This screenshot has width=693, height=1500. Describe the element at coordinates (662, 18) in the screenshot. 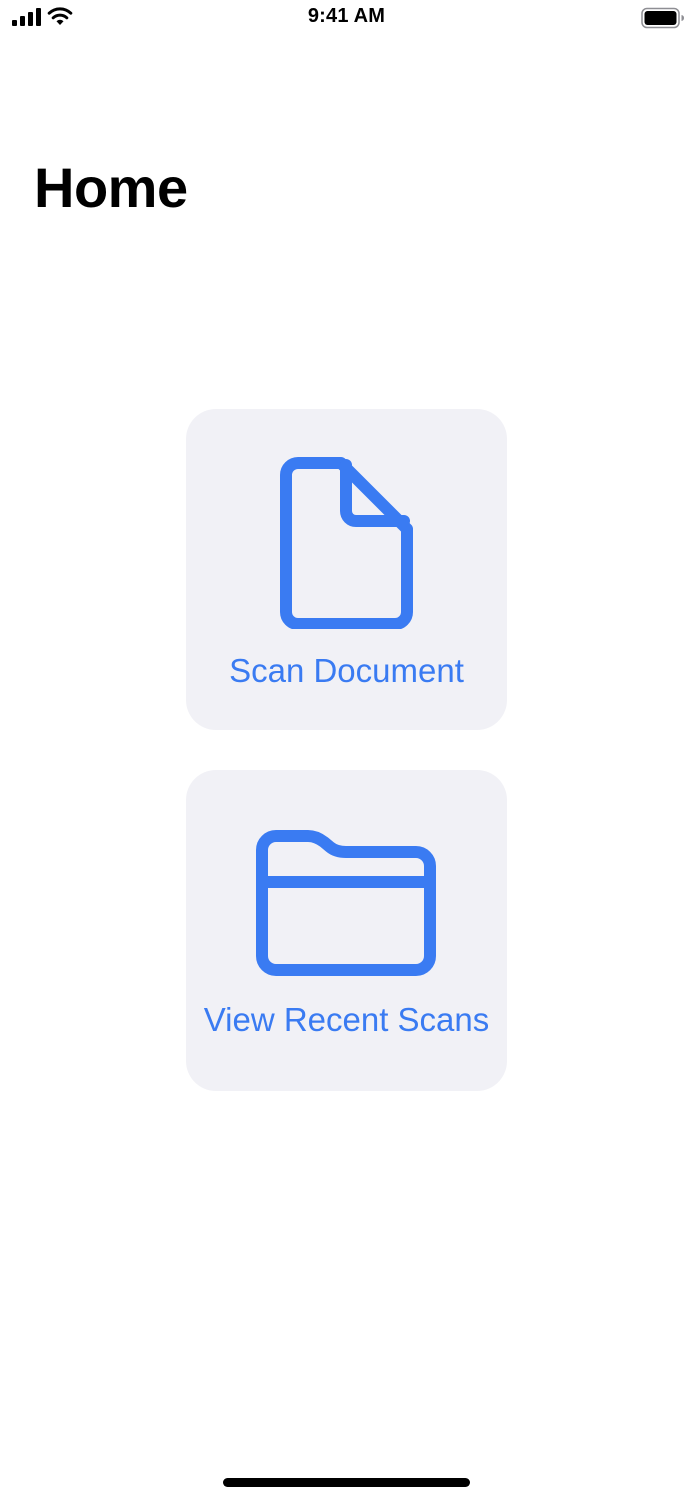

I see `battery-icon` at that location.